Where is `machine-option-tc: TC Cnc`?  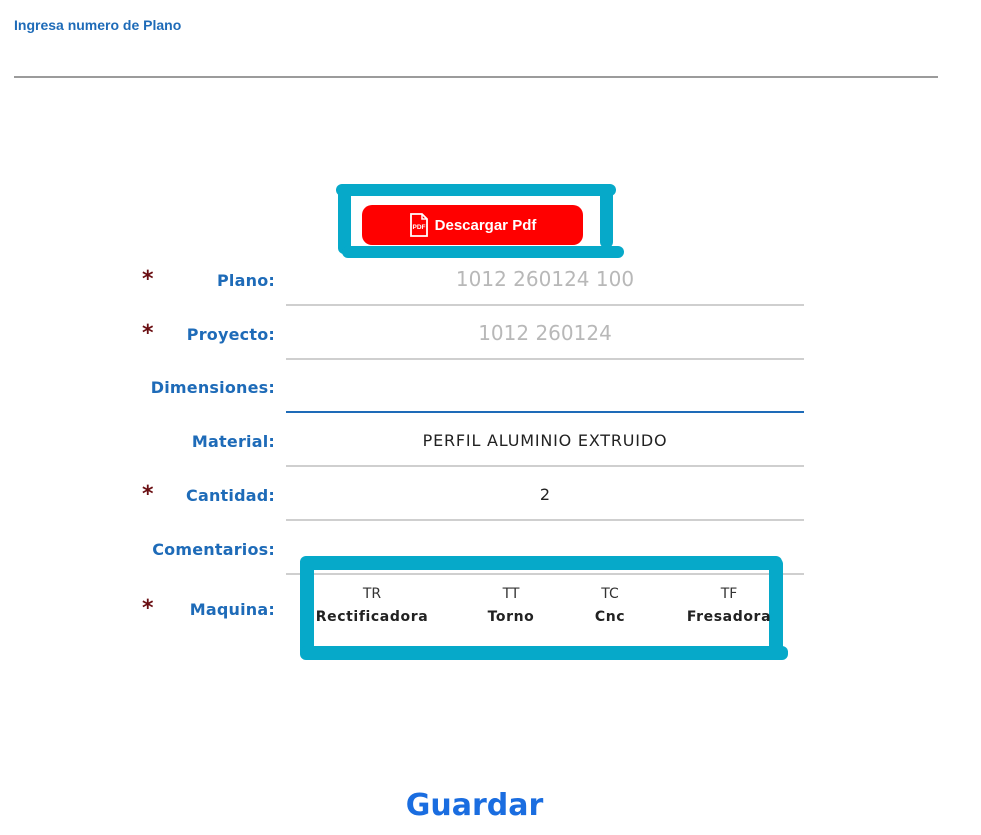
machine-option-tc: TC Cnc is located at coordinates (610, 605).